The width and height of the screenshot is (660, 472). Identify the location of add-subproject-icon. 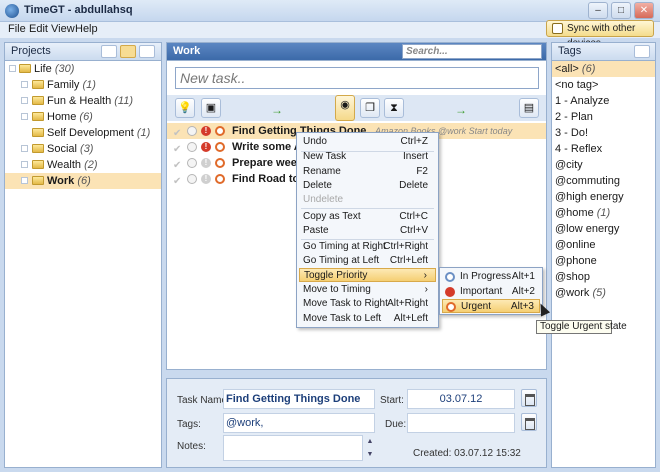
(128, 51).